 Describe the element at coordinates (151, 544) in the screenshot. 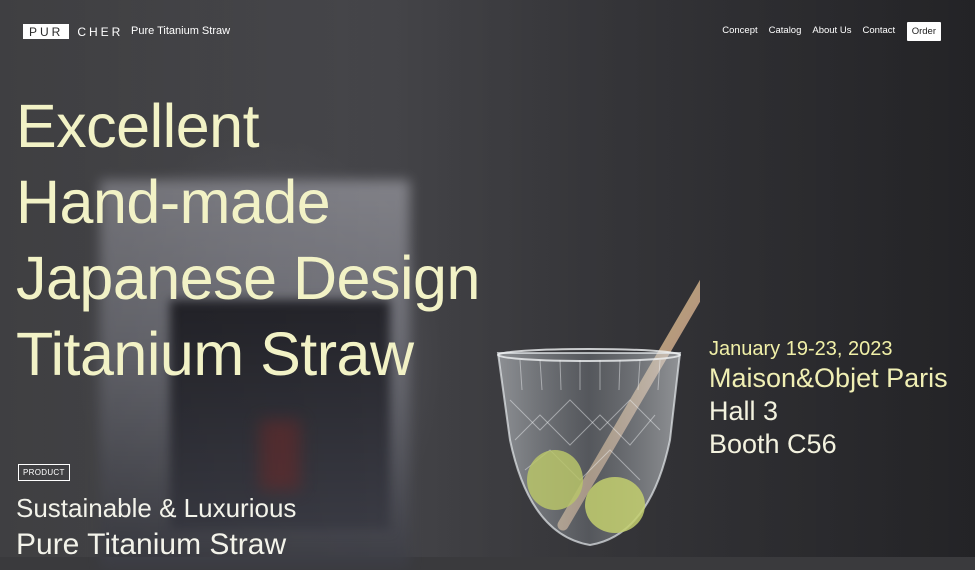

I see `product-title: Pure Titanium Straw` at that location.